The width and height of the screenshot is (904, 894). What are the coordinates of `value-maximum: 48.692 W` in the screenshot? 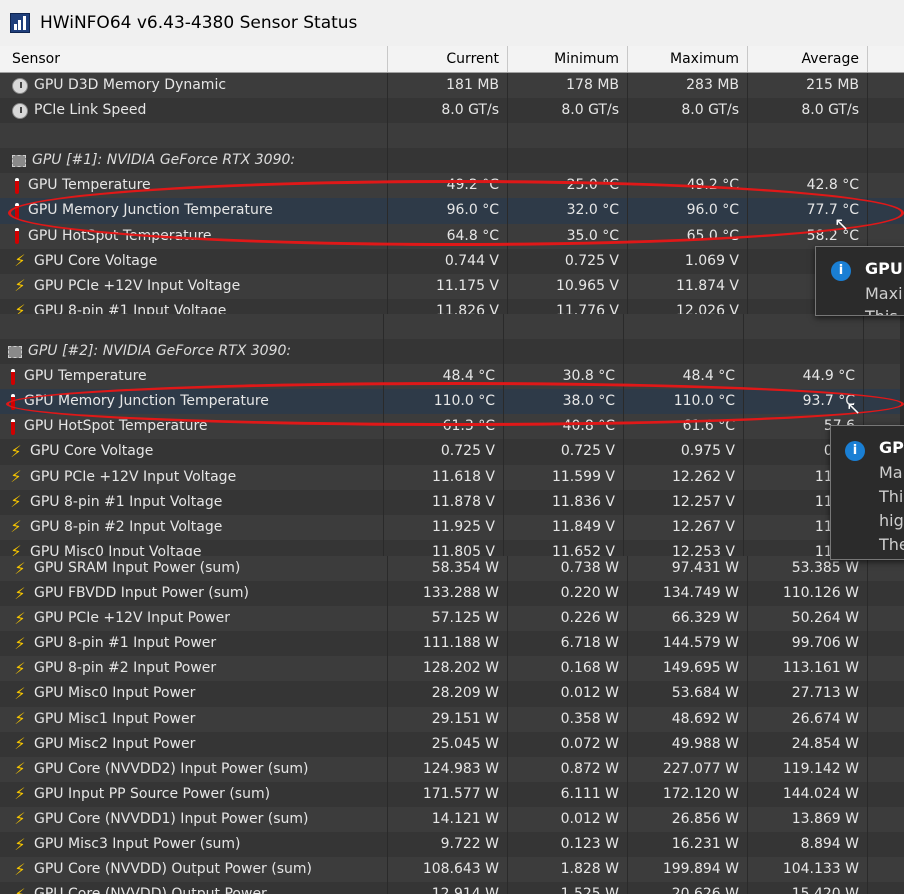 It's located at (688, 719).